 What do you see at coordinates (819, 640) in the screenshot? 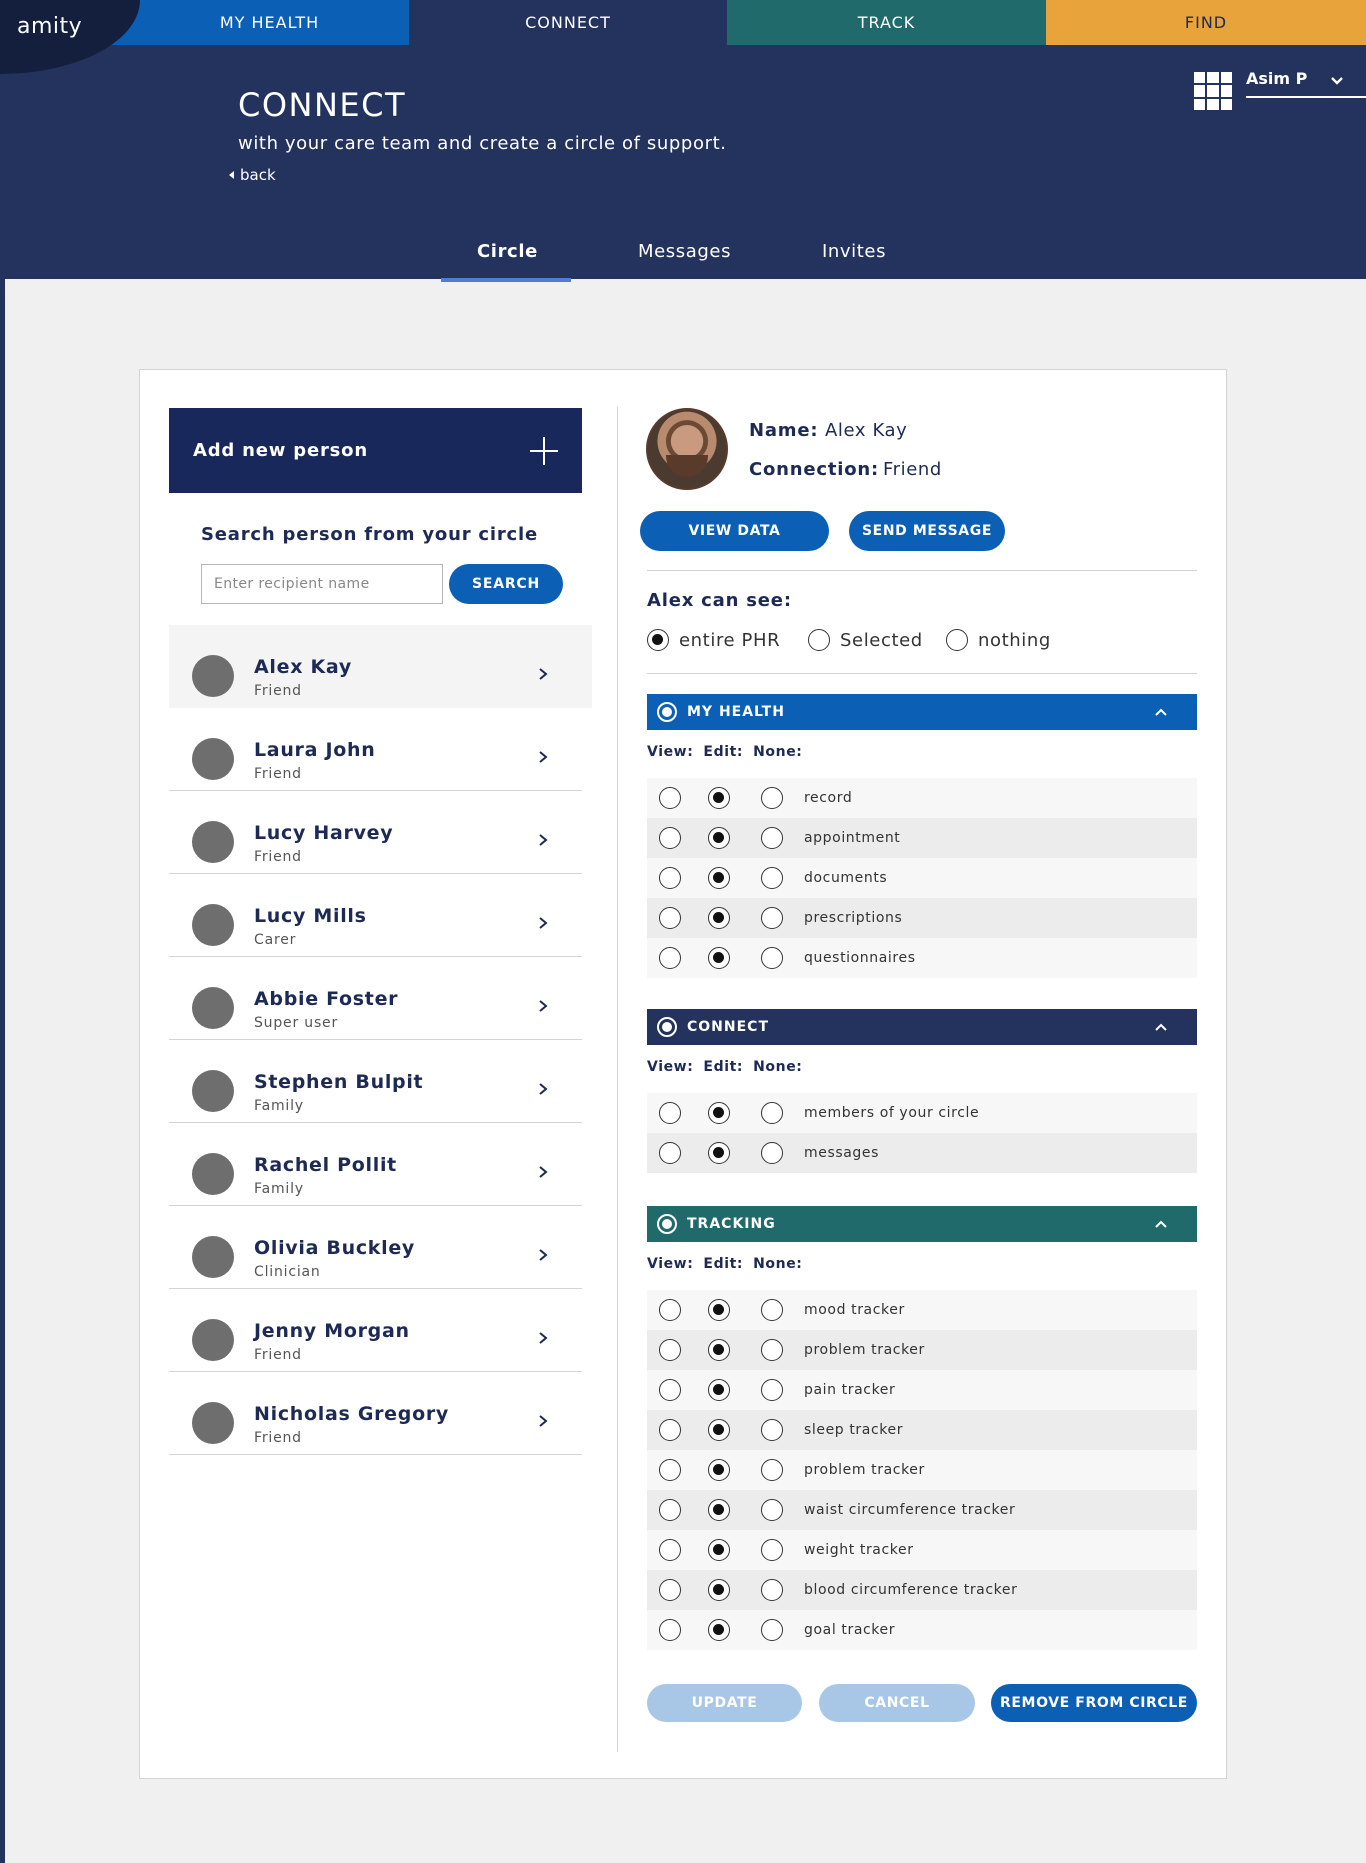
I see `radio-selected` at bounding box center [819, 640].